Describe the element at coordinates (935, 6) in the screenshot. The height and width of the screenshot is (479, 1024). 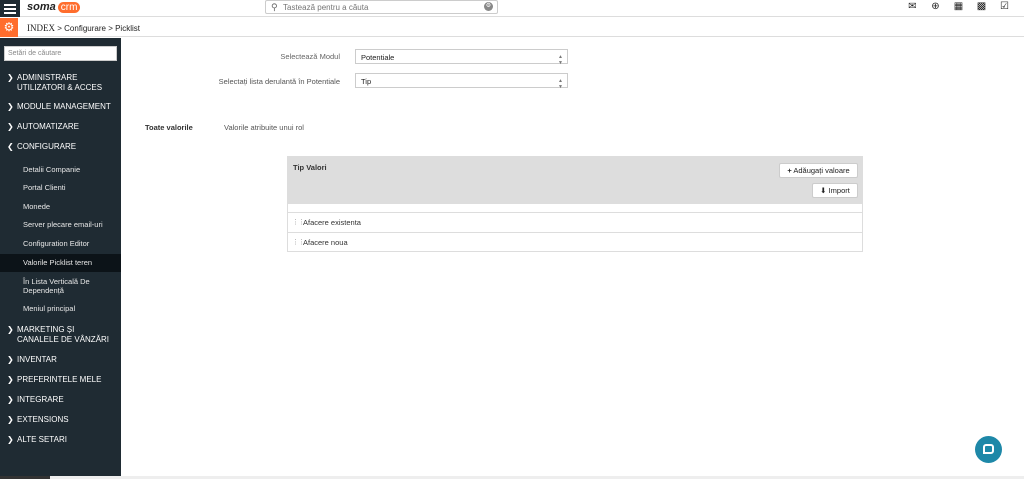
I see `plus-circle-icon: ⊕` at that location.